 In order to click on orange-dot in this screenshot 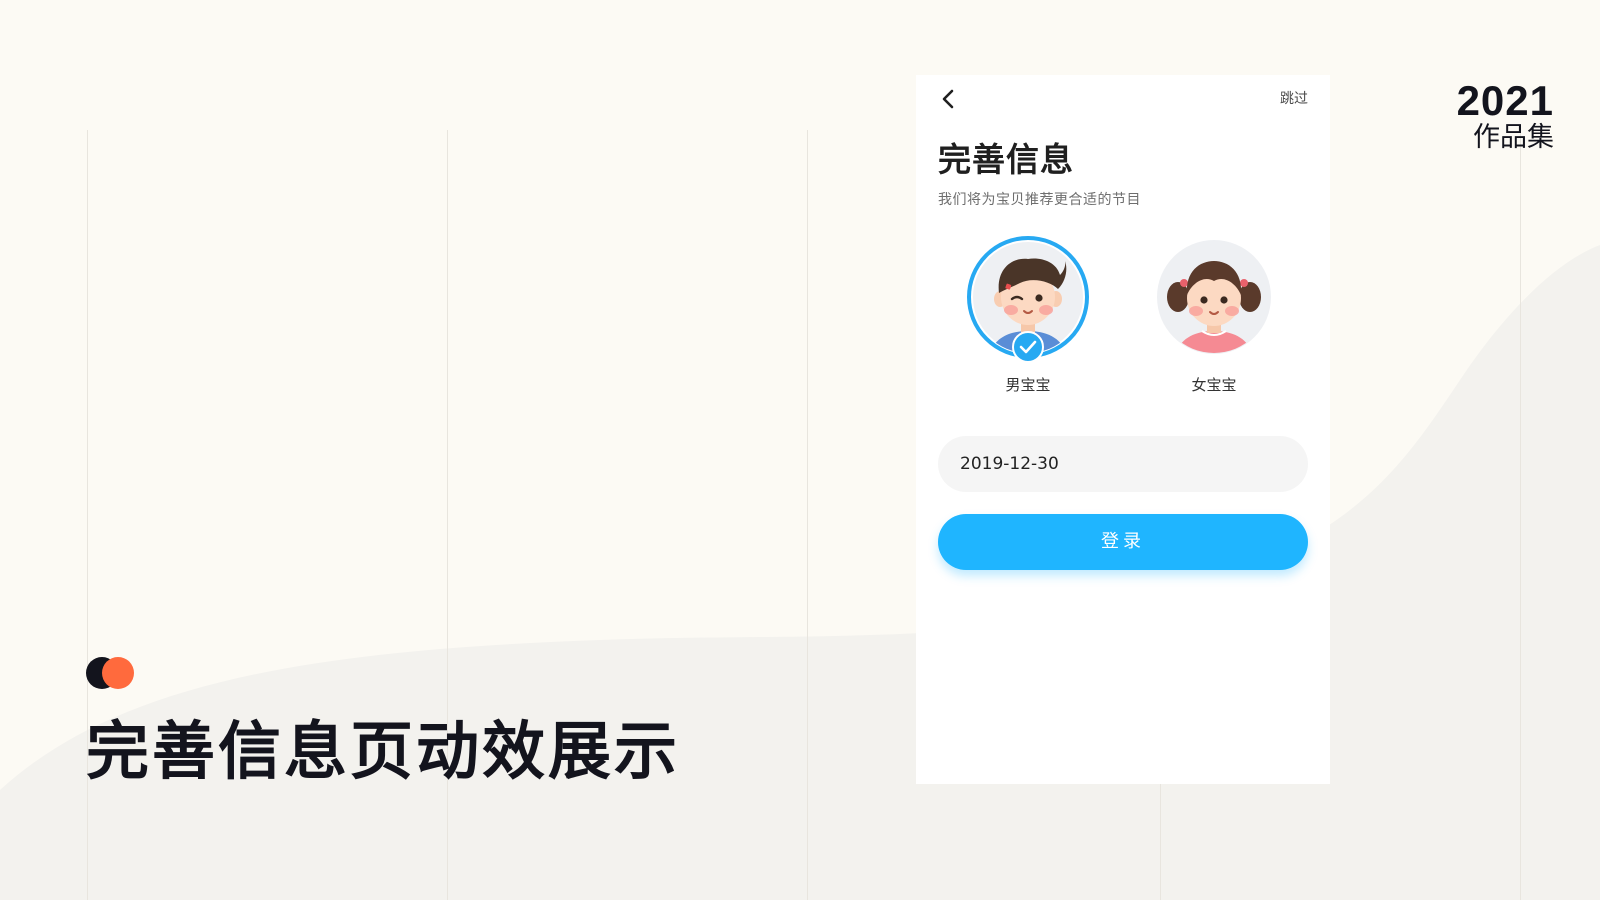, I will do `click(118, 673)`.